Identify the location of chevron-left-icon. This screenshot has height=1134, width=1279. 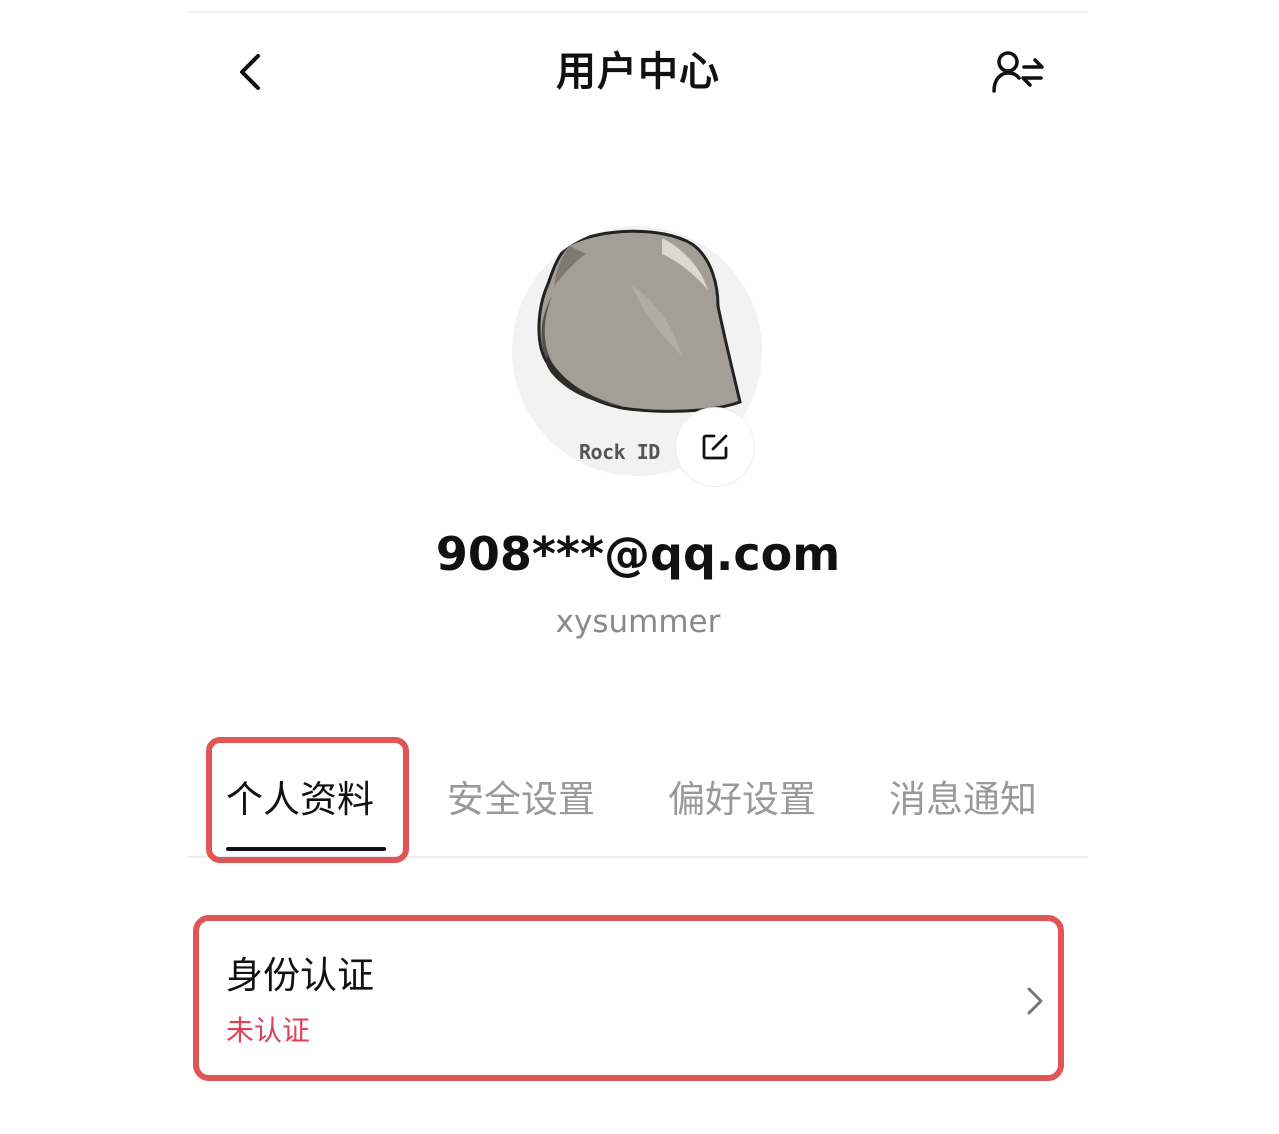
(250, 72).